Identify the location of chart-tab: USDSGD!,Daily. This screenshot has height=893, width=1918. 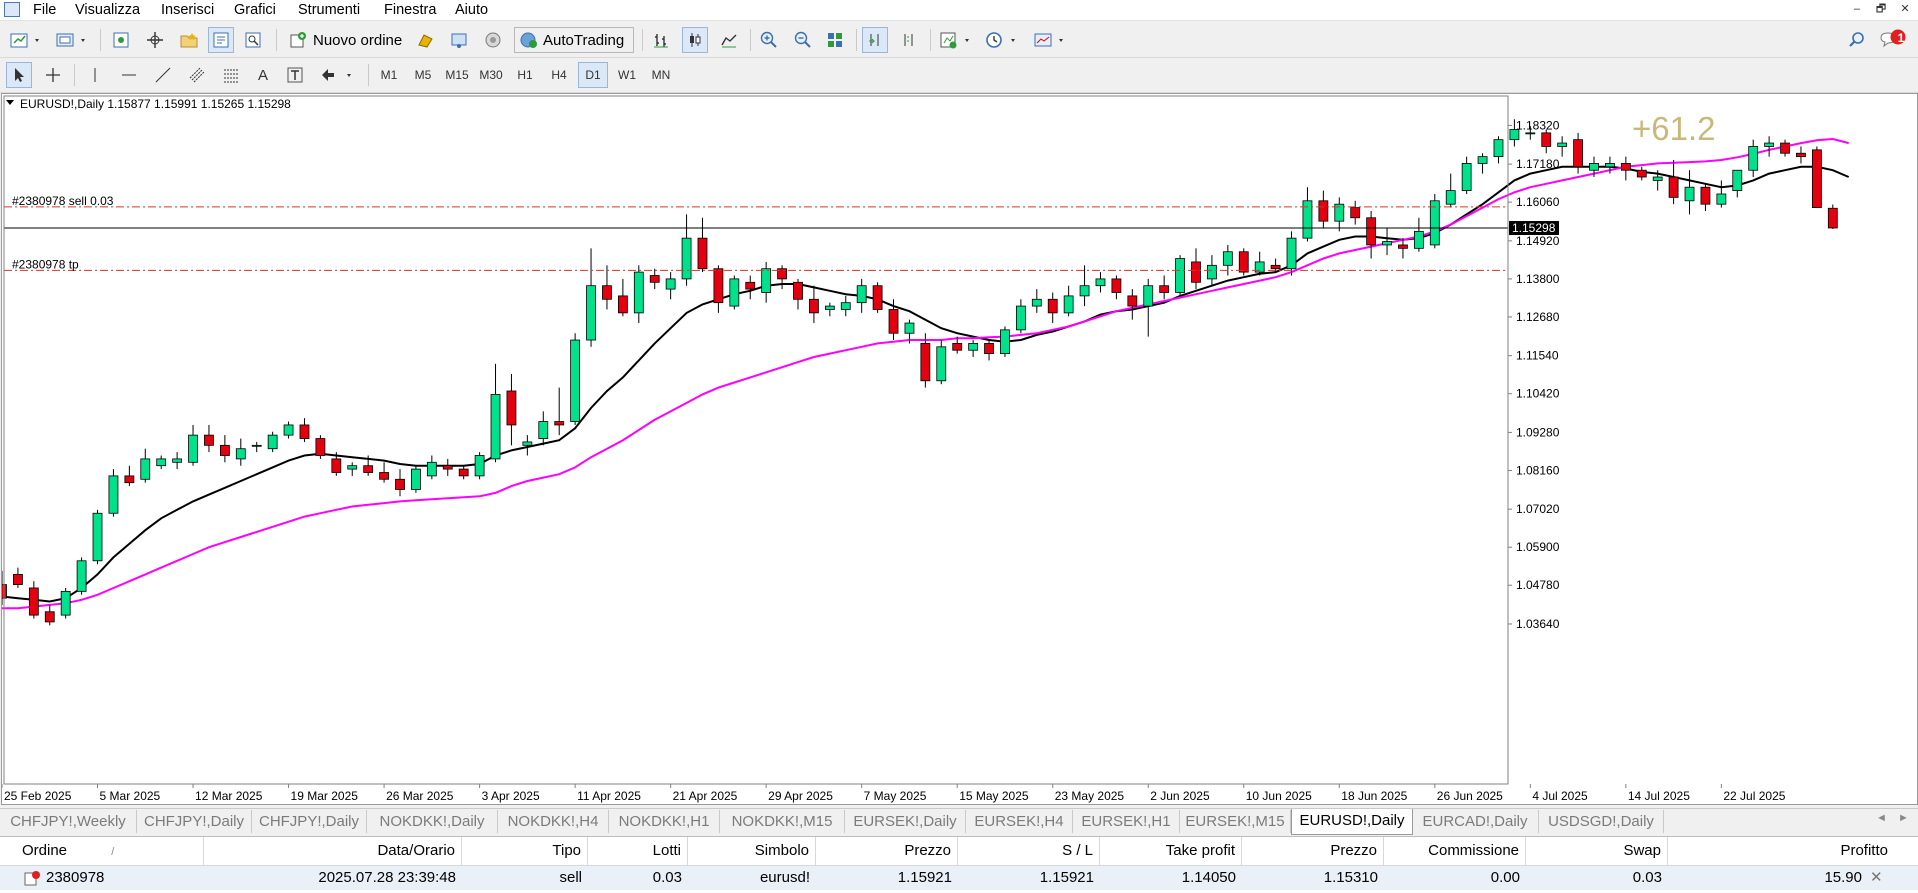
(1601, 821).